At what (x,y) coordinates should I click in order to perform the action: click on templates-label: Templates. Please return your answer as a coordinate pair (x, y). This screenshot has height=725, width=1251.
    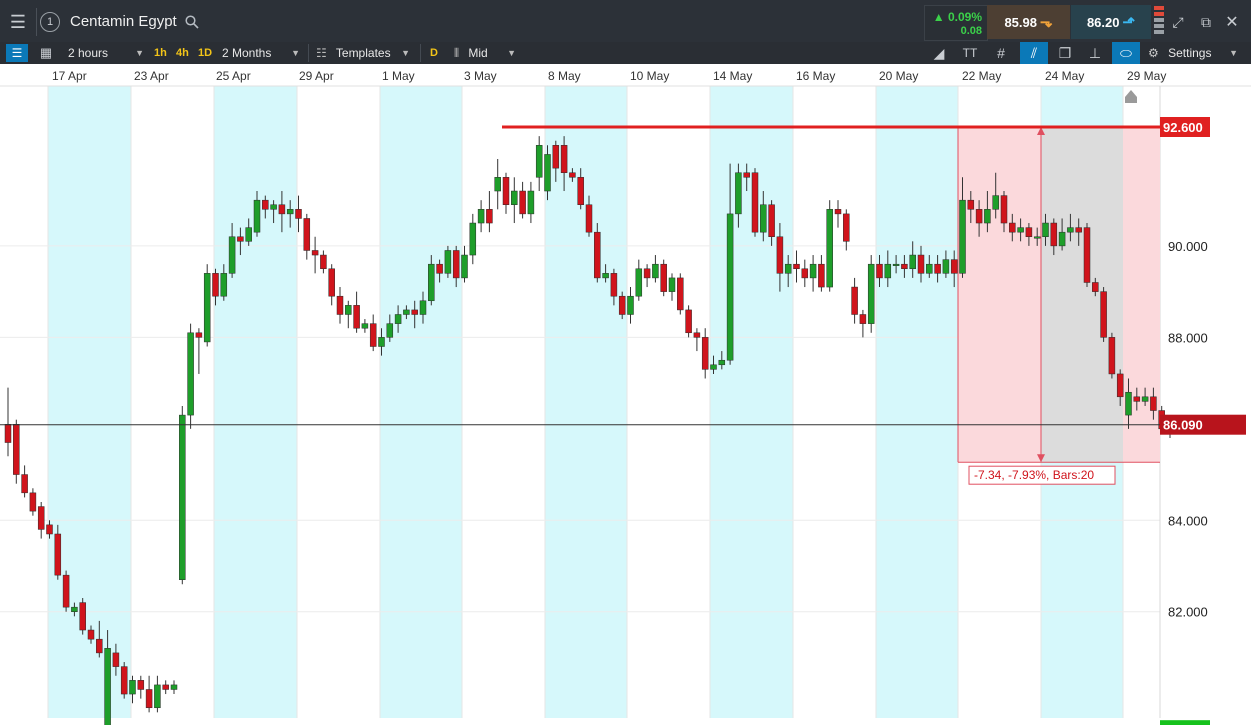
    Looking at the image, I should click on (363, 53).